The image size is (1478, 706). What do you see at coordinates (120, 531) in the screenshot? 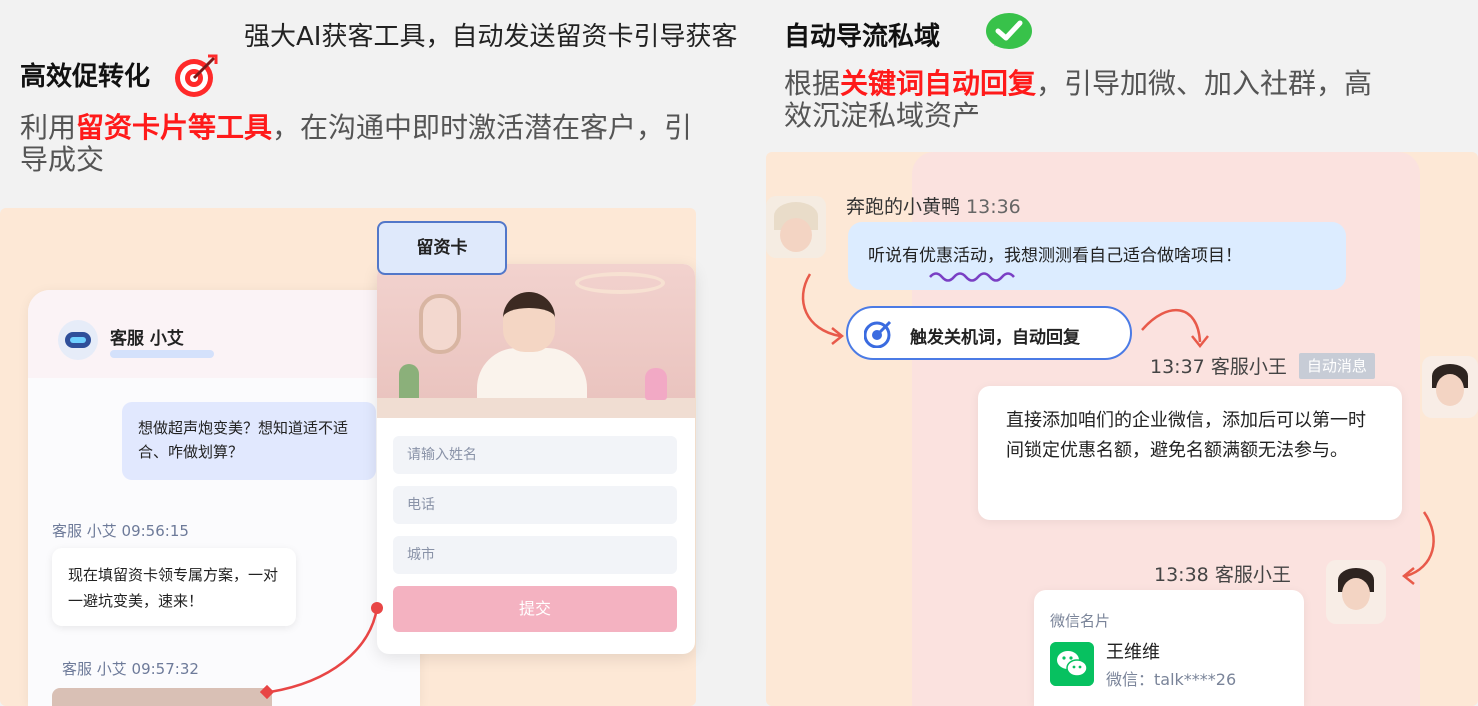
I see `message-timestamp: 客服 小艾 09:56:15` at bounding box center [120, 531].